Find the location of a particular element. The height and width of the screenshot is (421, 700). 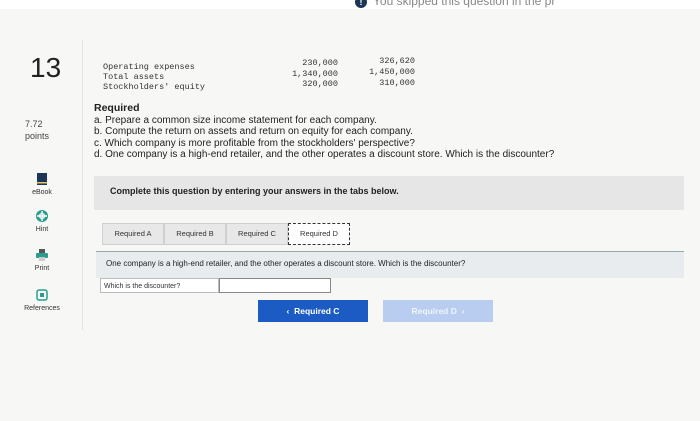

hint-icon is located at coordinates (42, 216).